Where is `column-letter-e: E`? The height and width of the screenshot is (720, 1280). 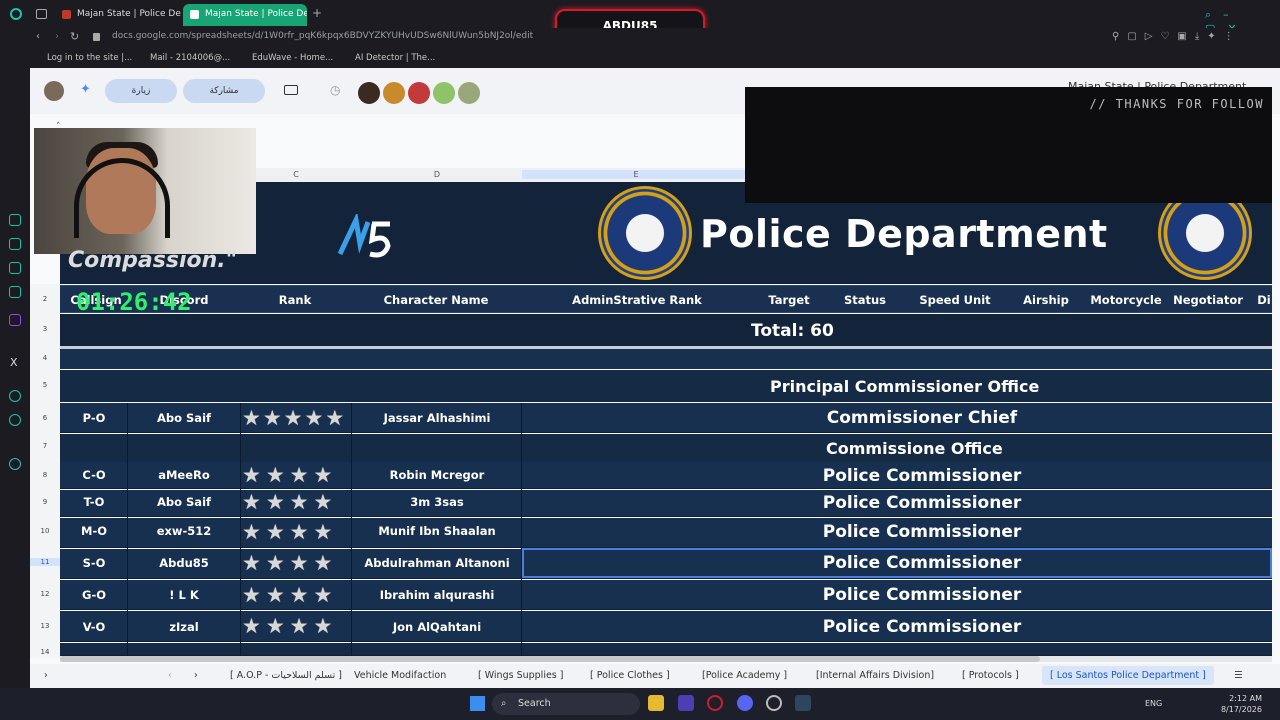 column-letter-e: E is located at coordinates (636, 174).